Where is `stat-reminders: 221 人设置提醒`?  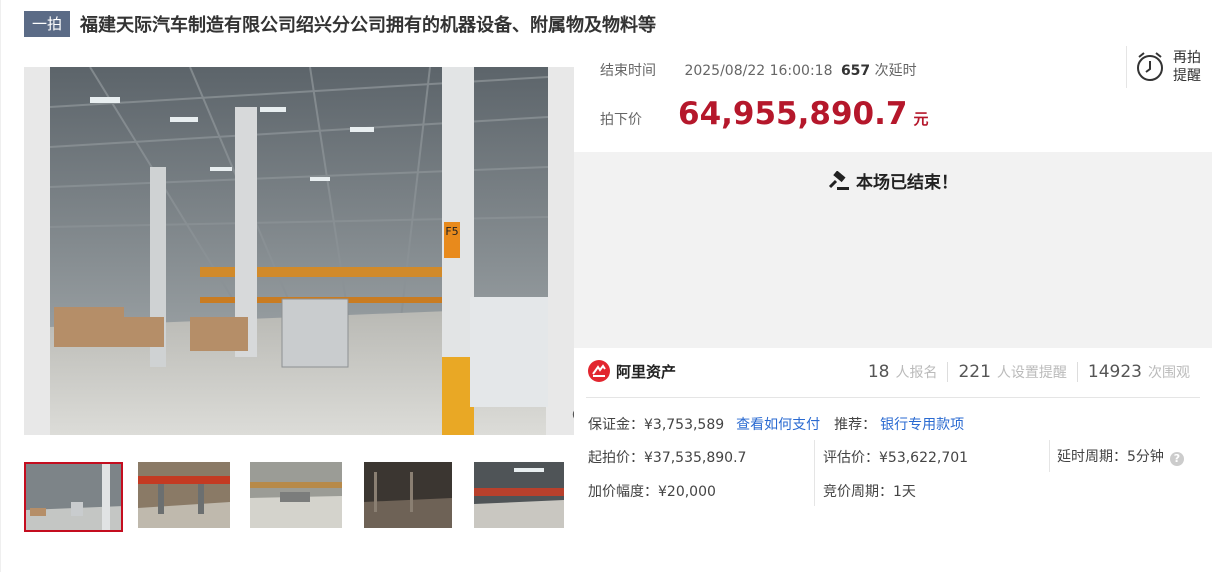 stat-reminders: 221 人设置提醒 is located at coordinates (1011, 372).